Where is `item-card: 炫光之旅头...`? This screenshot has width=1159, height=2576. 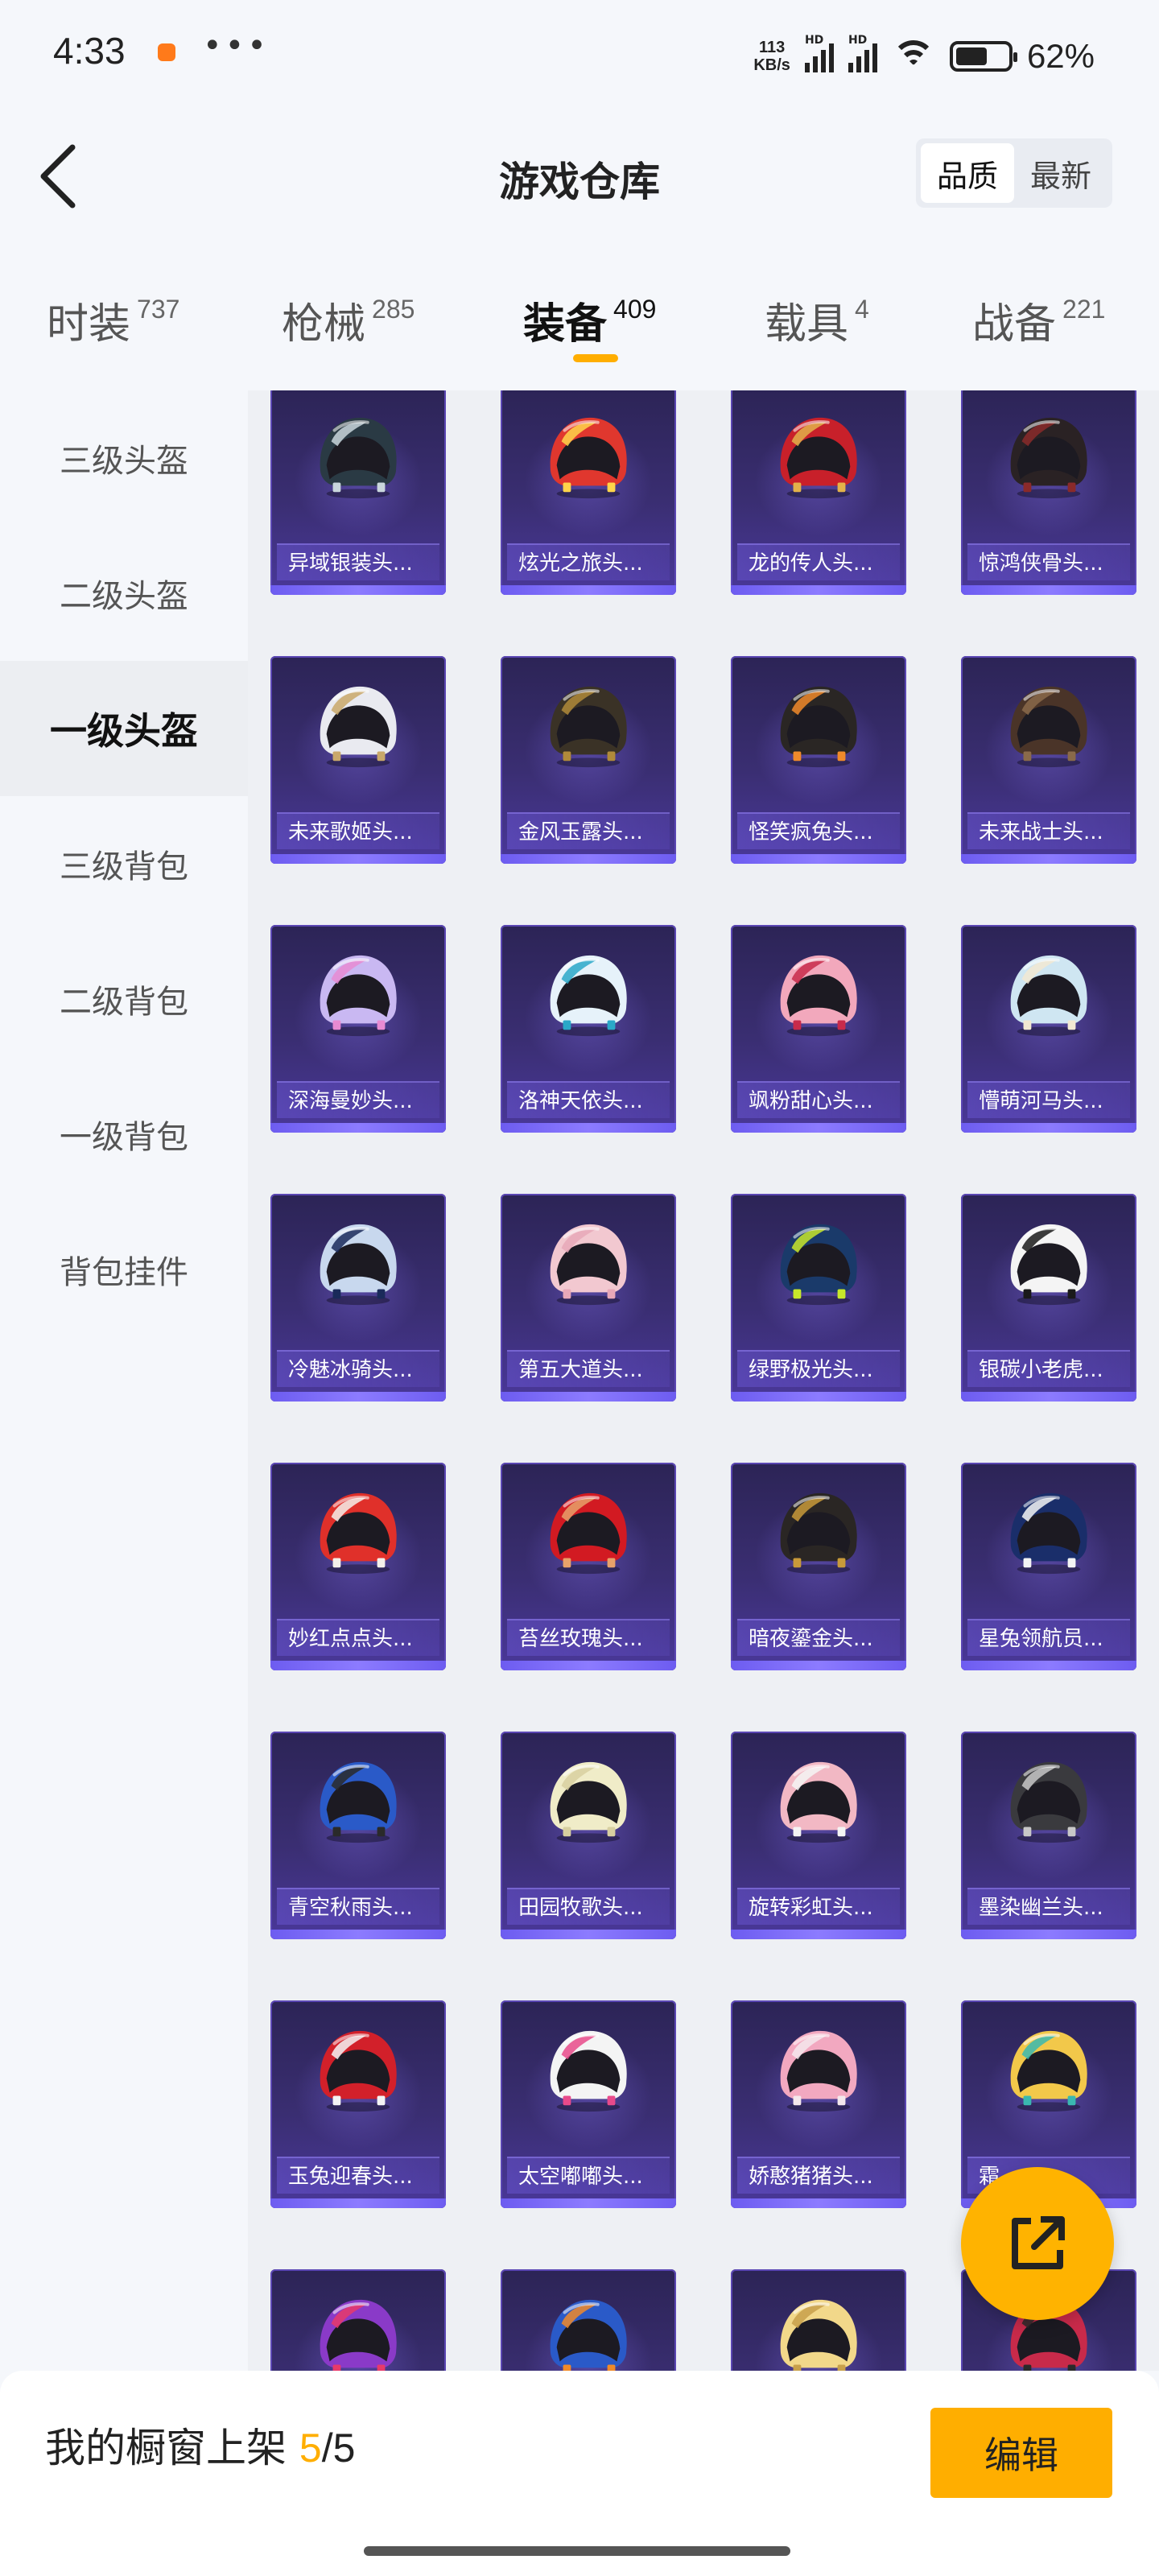 item-card: 炫光之旅头... is located at coordinates (588, 492).